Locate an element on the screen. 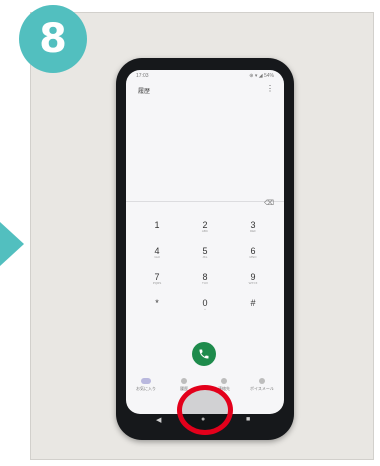 This screenshot has height=466, width=380. status-time: 17:03 is located at coordinates (142, 76).